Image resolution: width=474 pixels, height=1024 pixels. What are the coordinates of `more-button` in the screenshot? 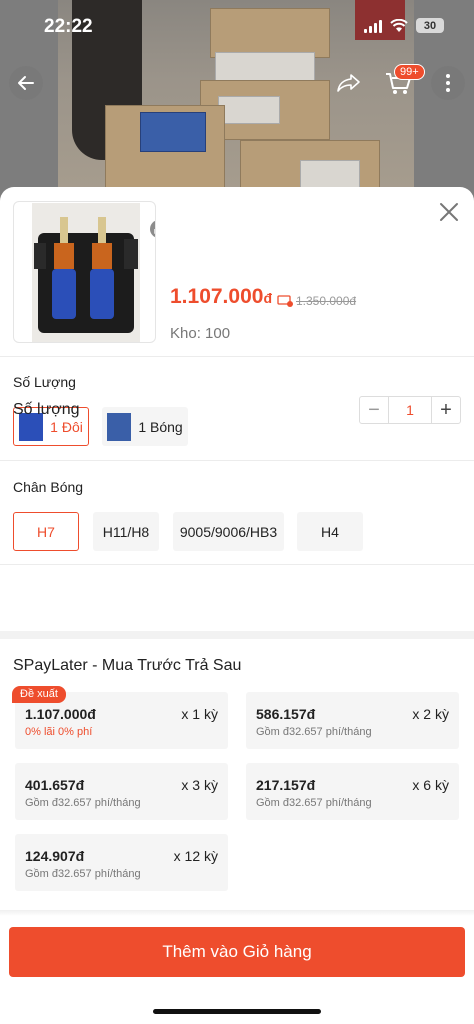 It's located at (448, 83).